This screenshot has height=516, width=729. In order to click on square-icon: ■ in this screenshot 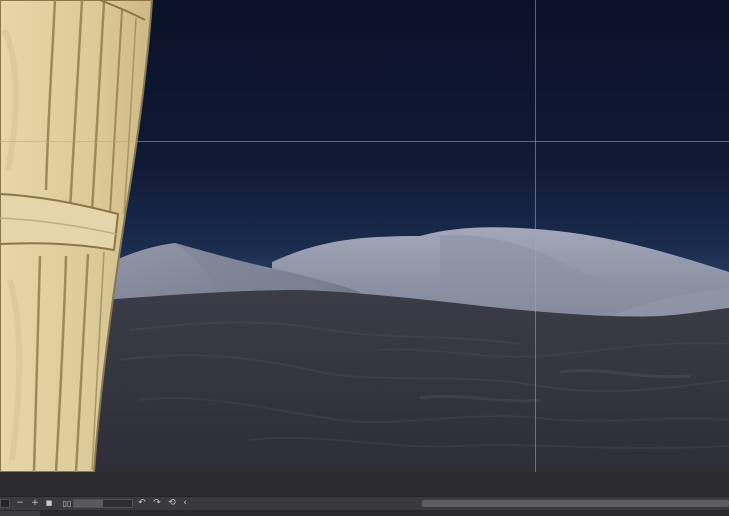, I will do `click(49, 503)`.